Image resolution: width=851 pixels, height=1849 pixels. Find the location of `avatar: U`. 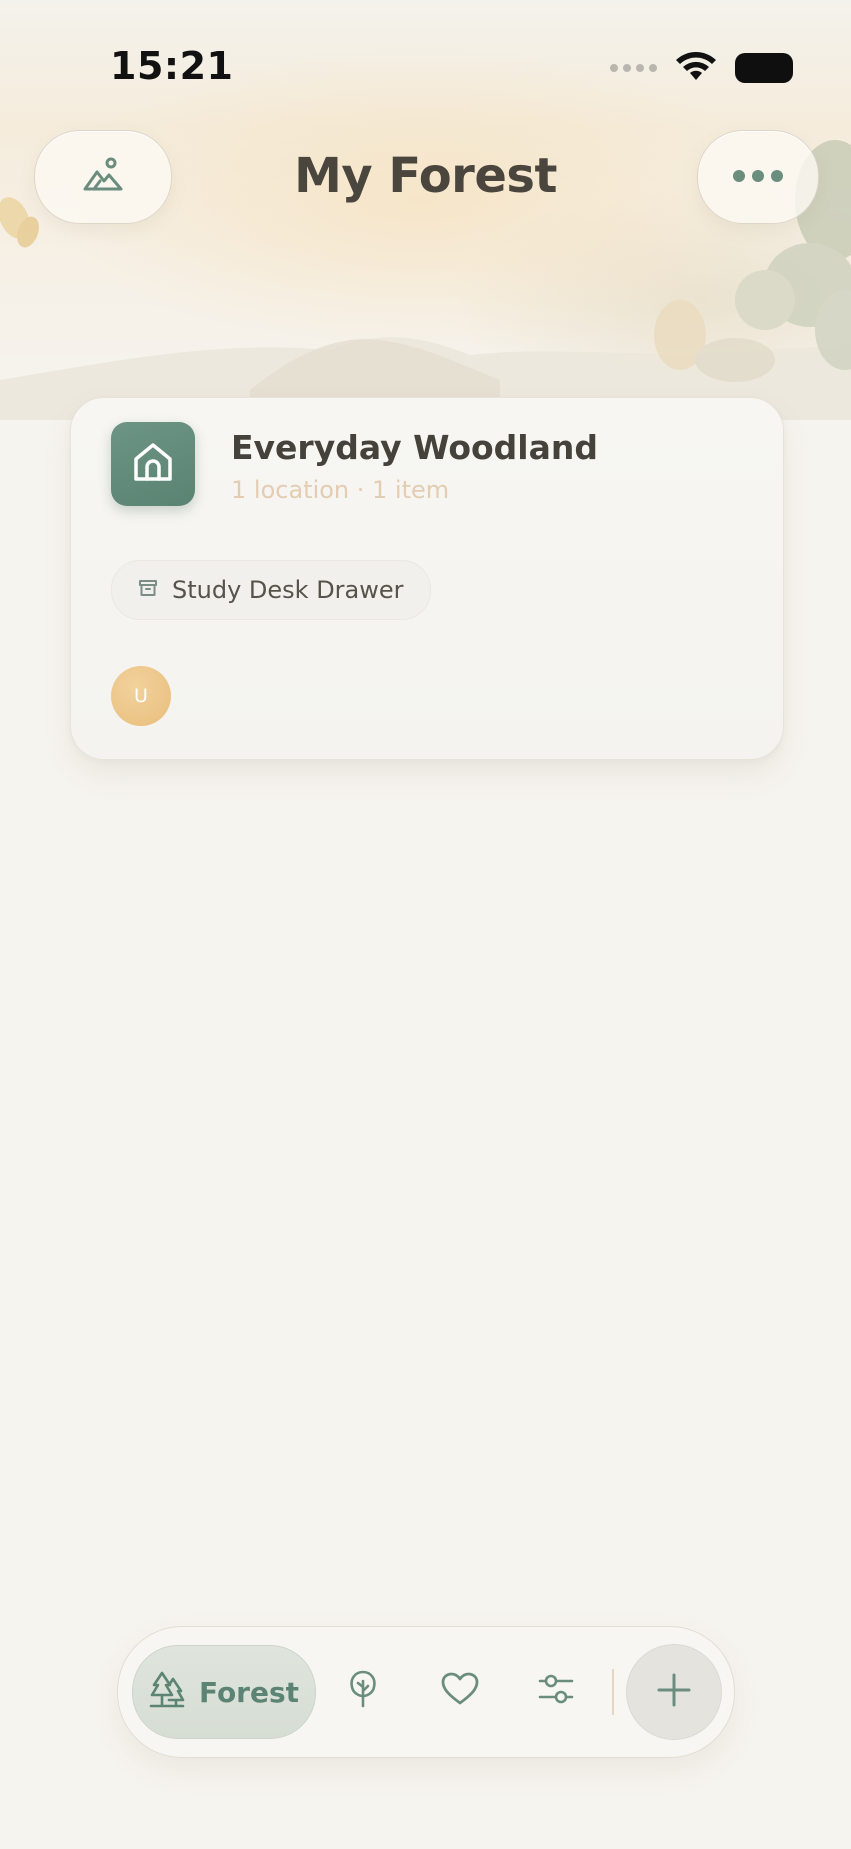

avatar: U is located at coordinates (141, 696).